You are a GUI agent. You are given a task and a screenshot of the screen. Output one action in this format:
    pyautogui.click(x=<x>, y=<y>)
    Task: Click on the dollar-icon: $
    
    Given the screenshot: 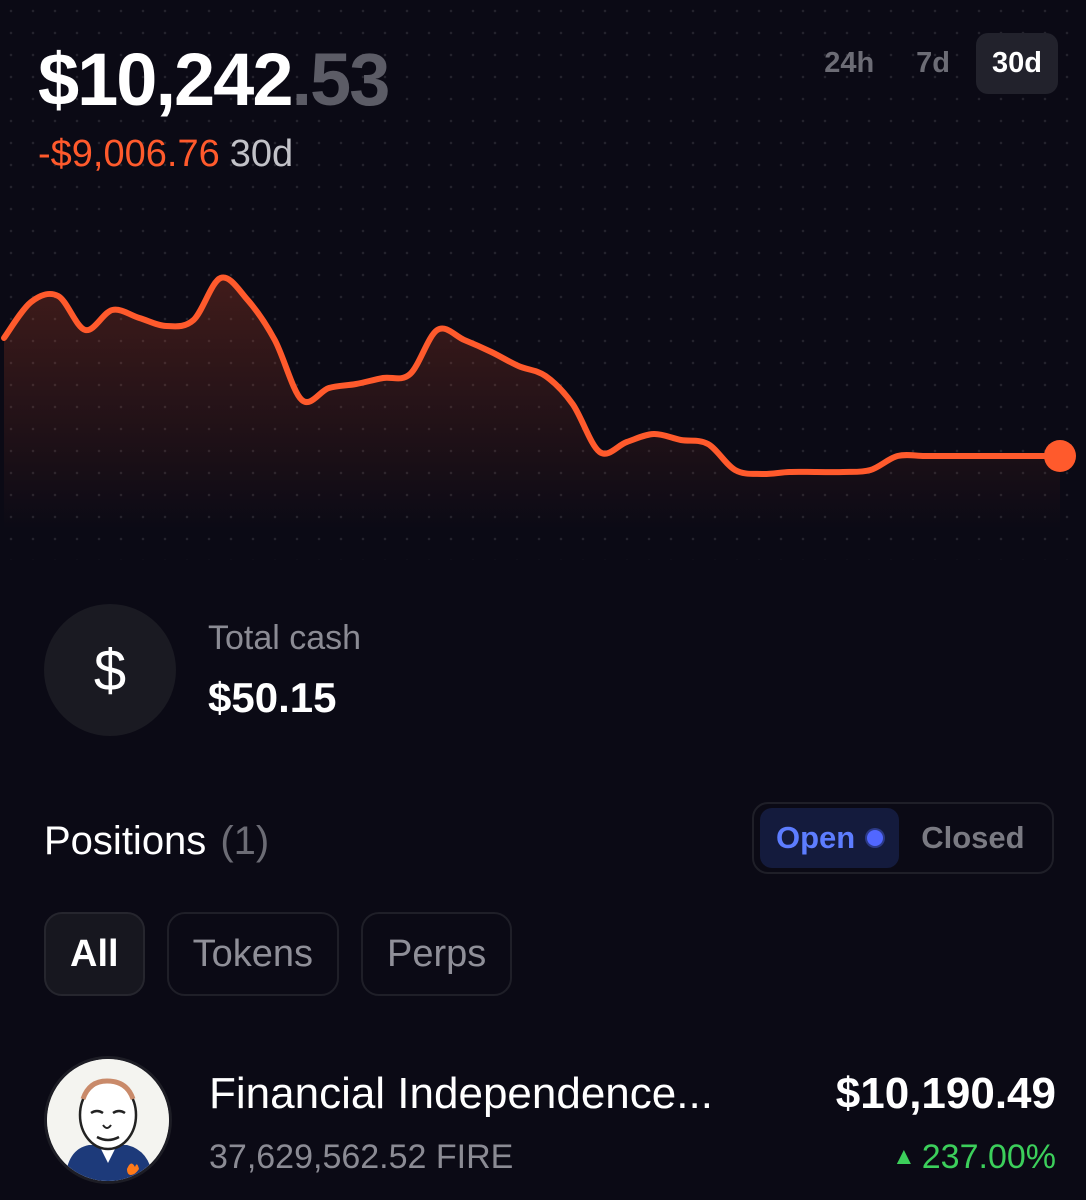 What is the action you would take?
    pyautogui.click(x=110, y=670)
    